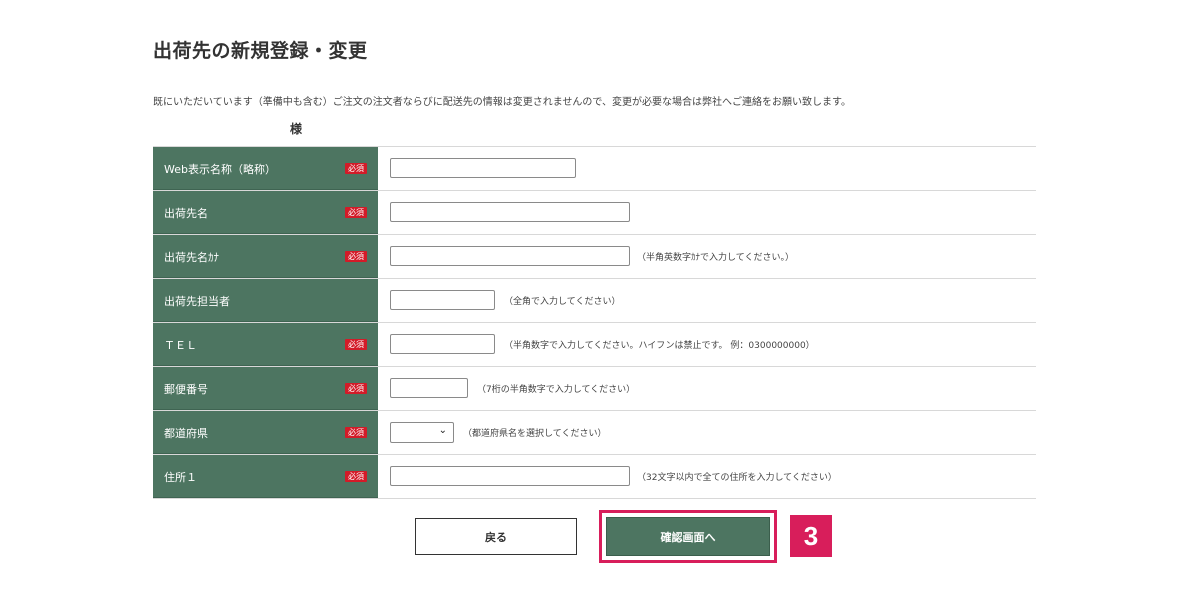 The width and height of the screenshot is (1200, 600). Describe the element at coordinates (186, 213) in the screenshot. I see `field-label: 出荷先名` at that location.